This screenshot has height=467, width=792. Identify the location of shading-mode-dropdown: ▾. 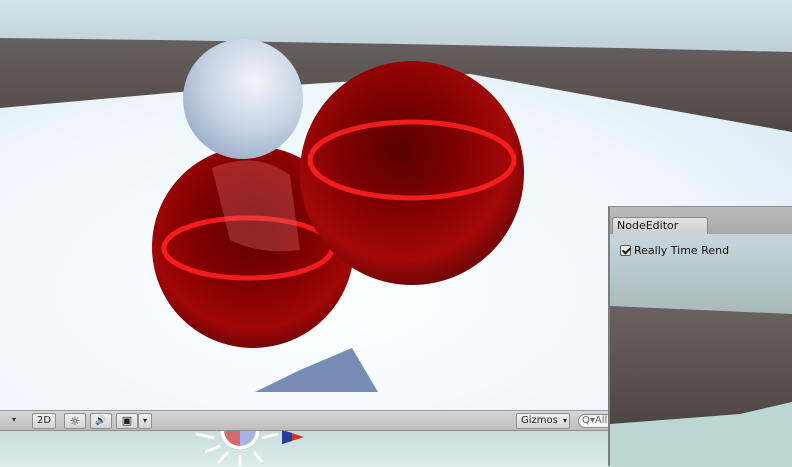
(14, 419).